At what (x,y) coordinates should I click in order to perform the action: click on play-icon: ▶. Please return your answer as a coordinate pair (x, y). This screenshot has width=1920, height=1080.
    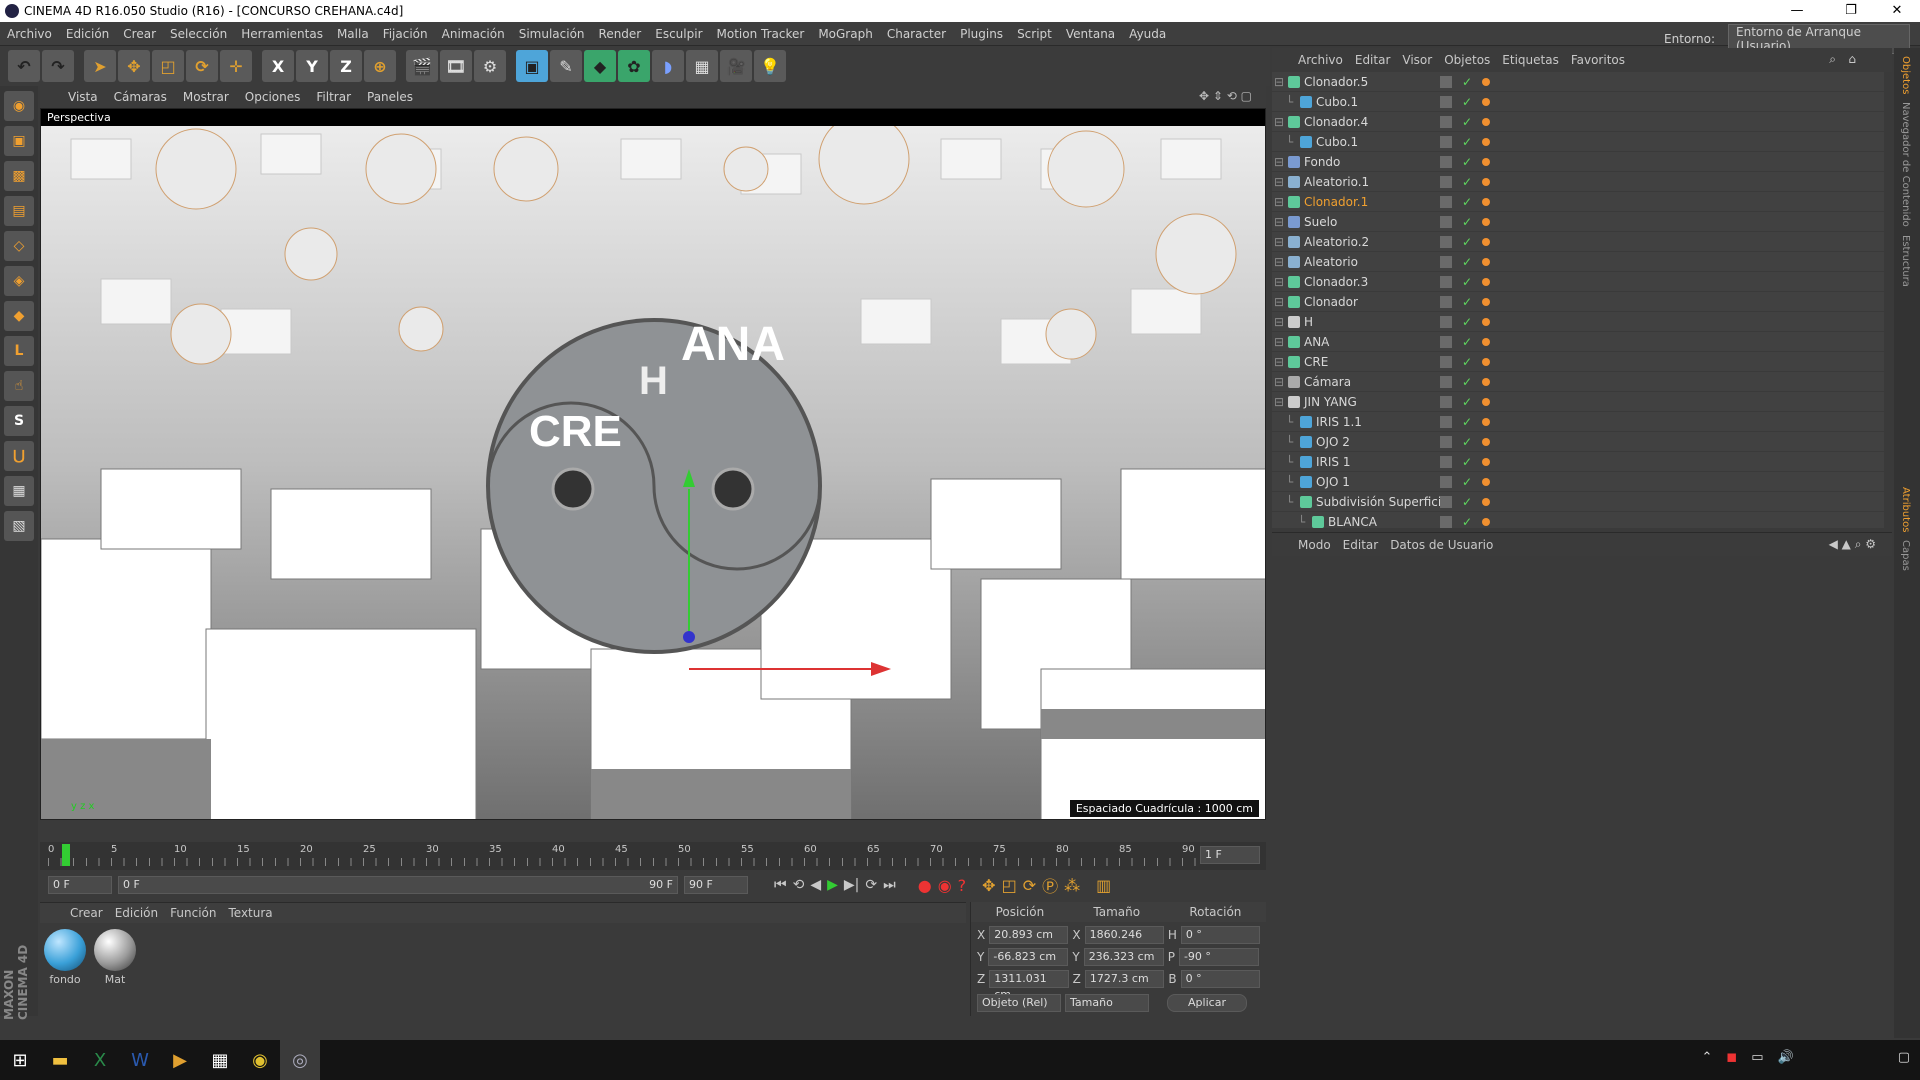
    Looking at the image, I should click on (832, 885).